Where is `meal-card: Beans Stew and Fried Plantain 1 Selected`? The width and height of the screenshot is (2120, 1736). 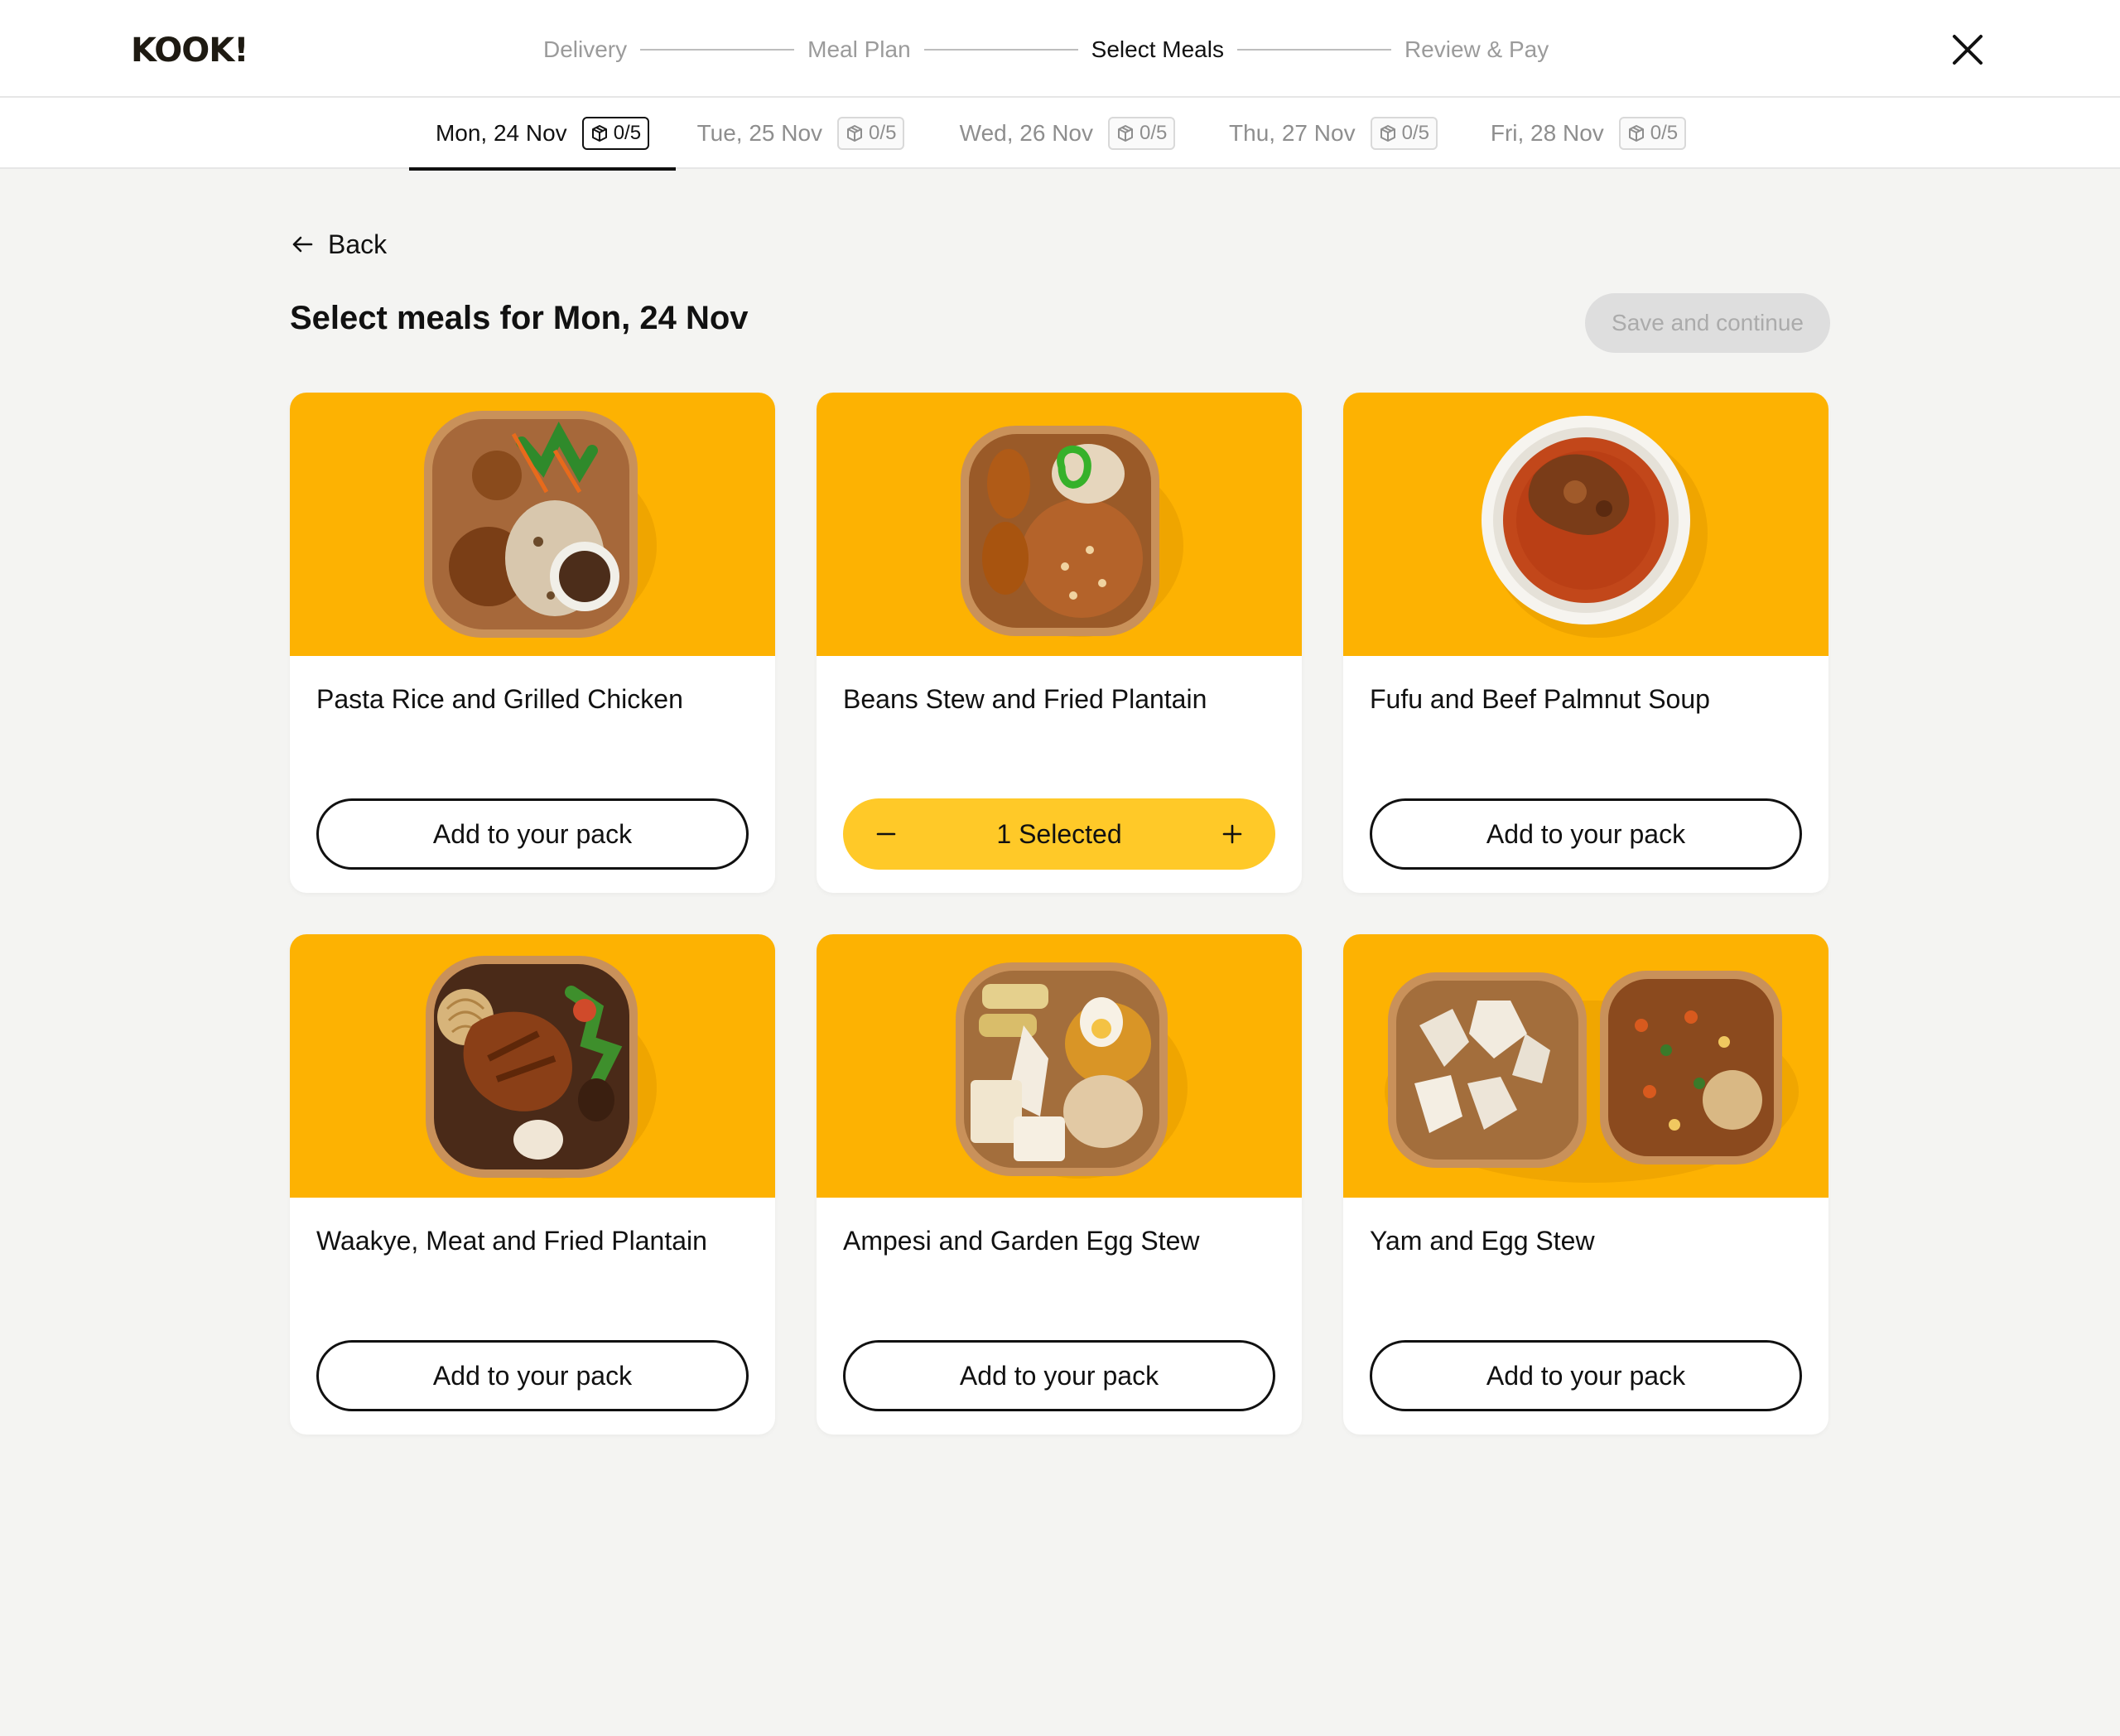 meal-card: Beans Stew and Fried Plantain 1 Selected is located at coordinates (1059, 643).